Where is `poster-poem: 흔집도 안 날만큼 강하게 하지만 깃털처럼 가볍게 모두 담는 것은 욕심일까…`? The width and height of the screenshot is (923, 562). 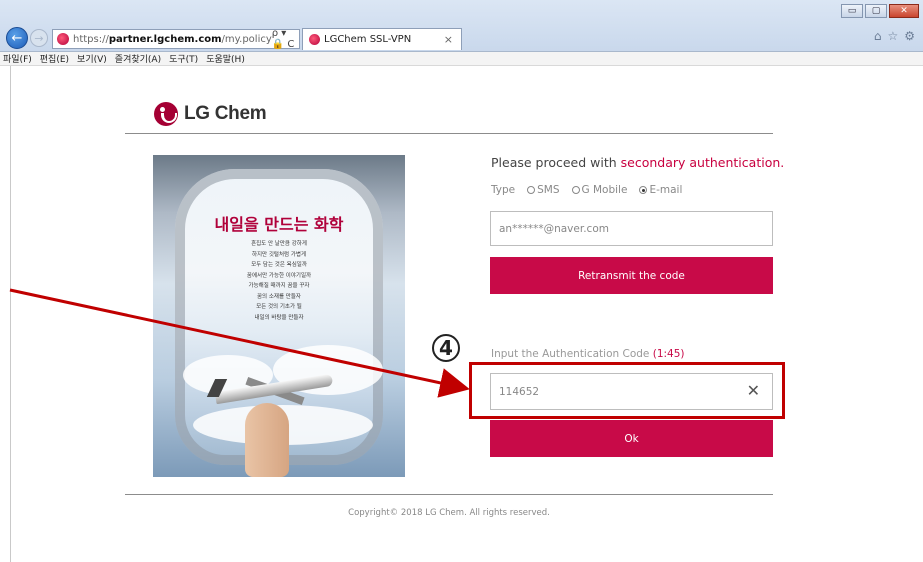
poster-poem: 흔집도 안 날만큼 강하게 하지만 깃털처럼 가볍게 모두 담는 것은 욕심일까… is located at coordinates (279, 281).